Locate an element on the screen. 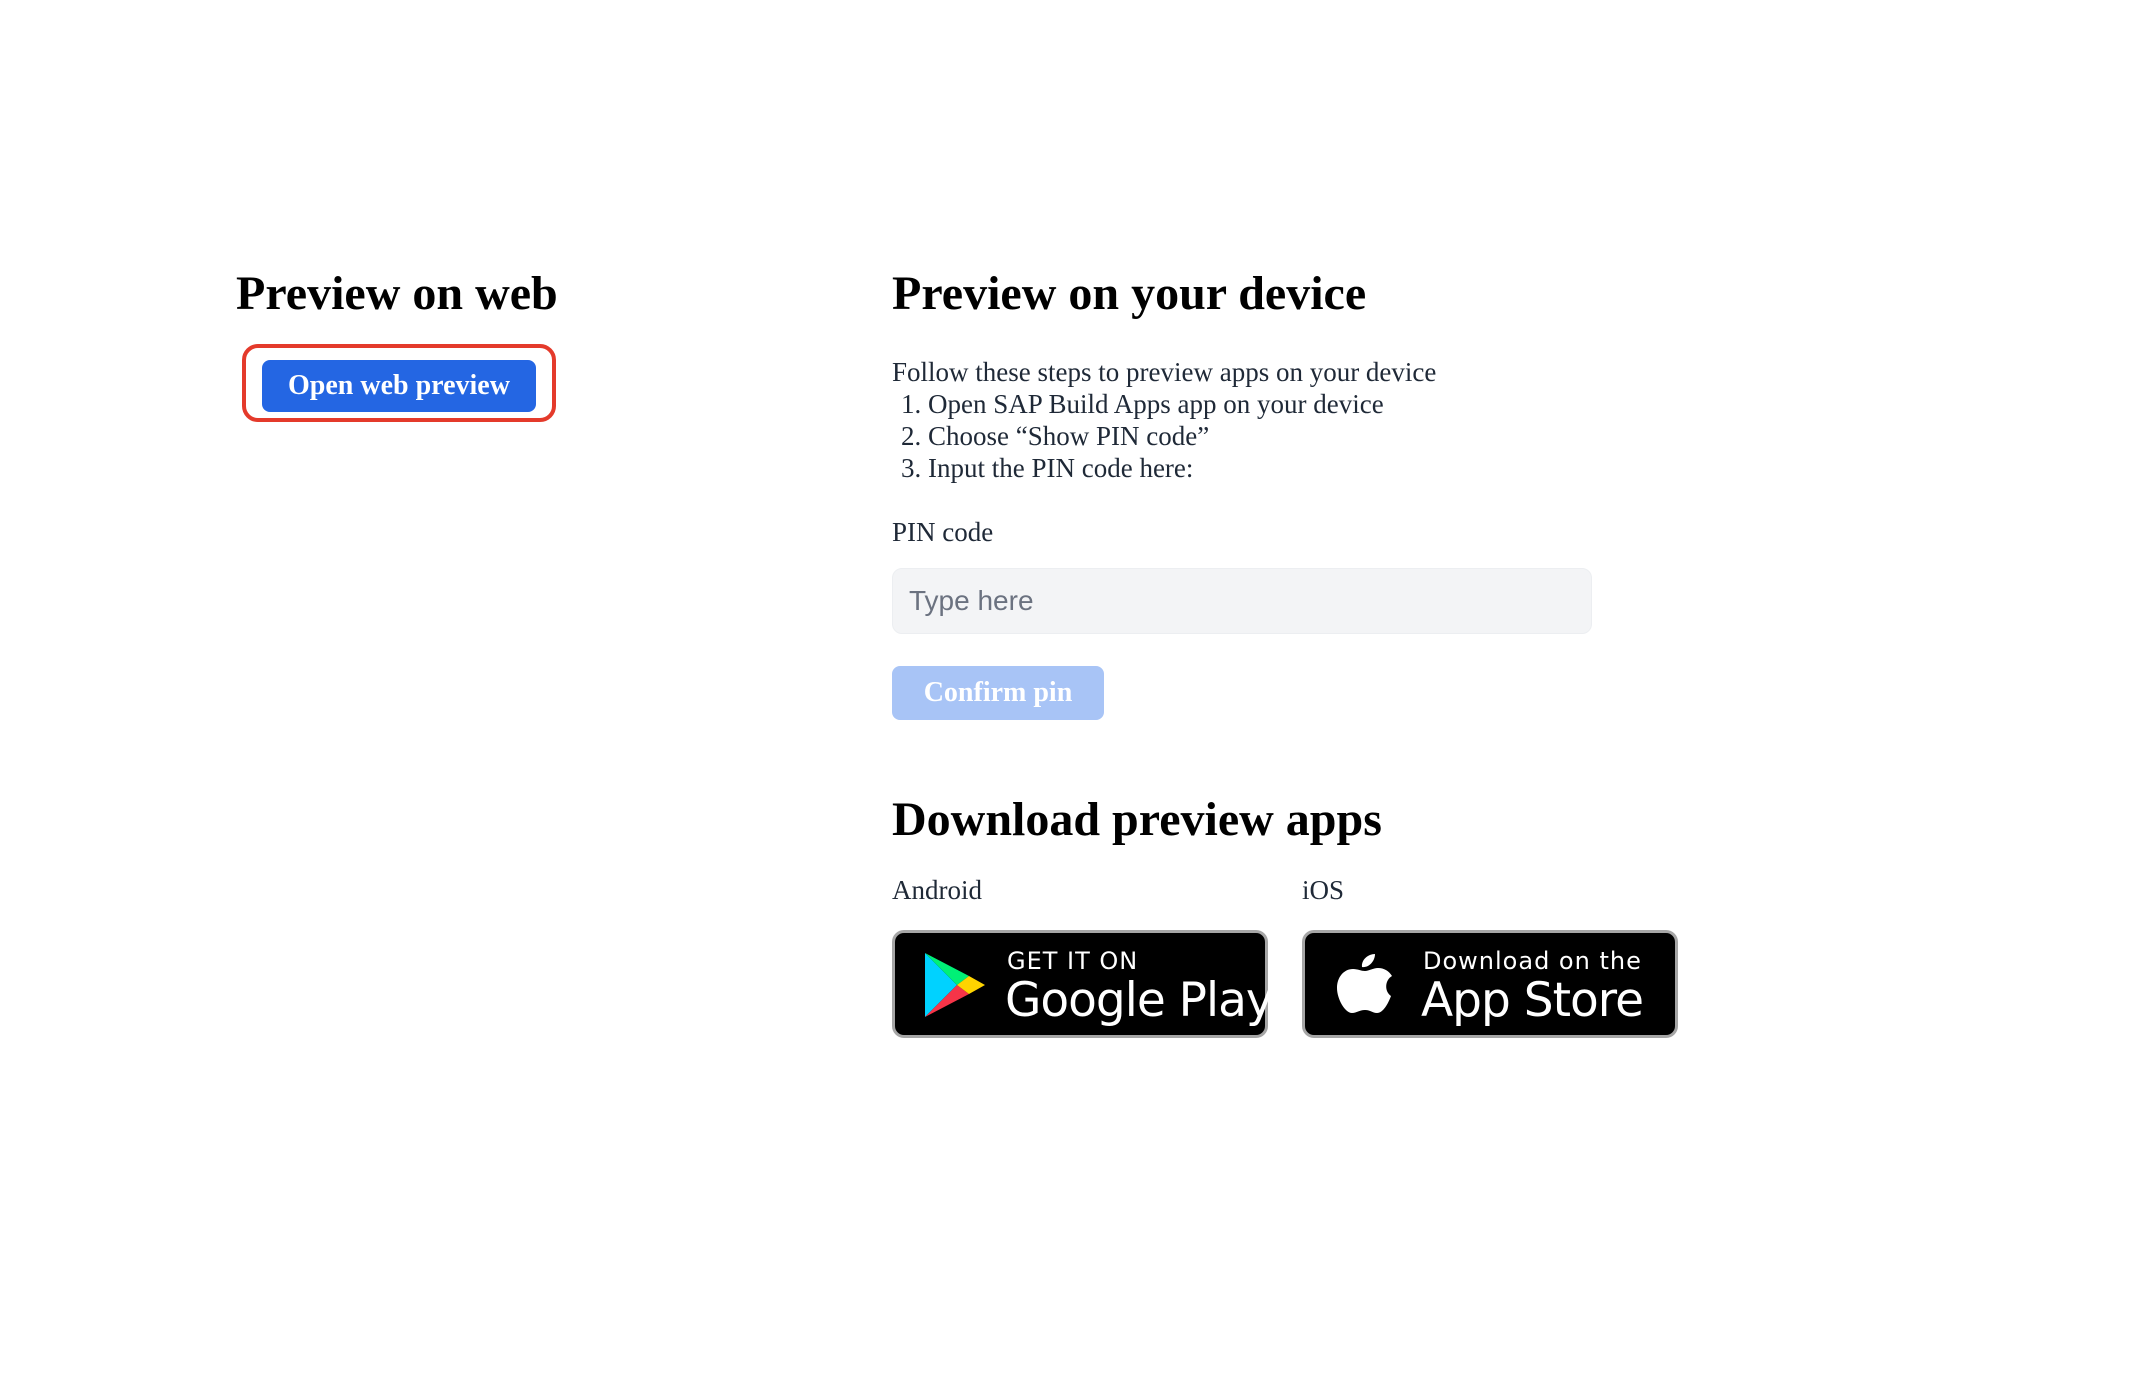 The width and height of the screenshot is (2152, 1384). web-preview-heading: Preview on web is located at coordinates (397, 293).